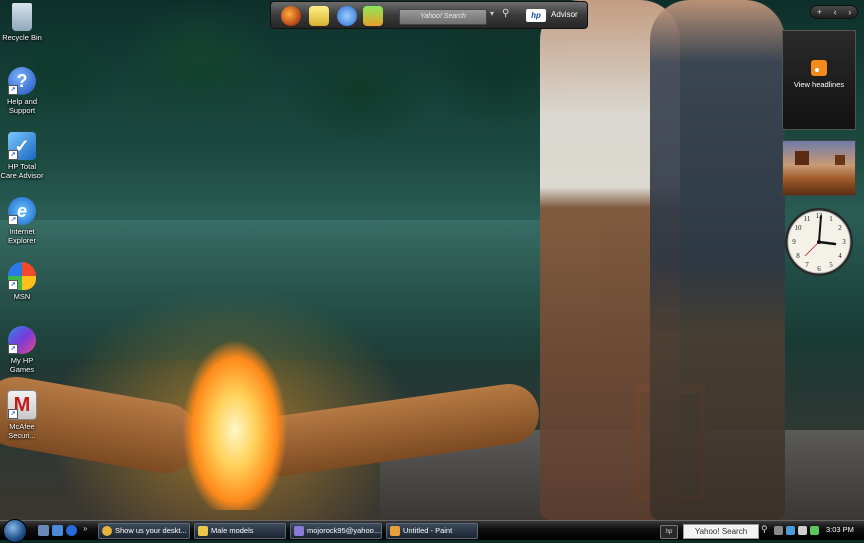 Image resolution: width=864 pixels, height=543 pixels. What do you see at coordinates (798, 256) in the screenshot?
I see `svg-text: 8` at bounding box center [798, 256].